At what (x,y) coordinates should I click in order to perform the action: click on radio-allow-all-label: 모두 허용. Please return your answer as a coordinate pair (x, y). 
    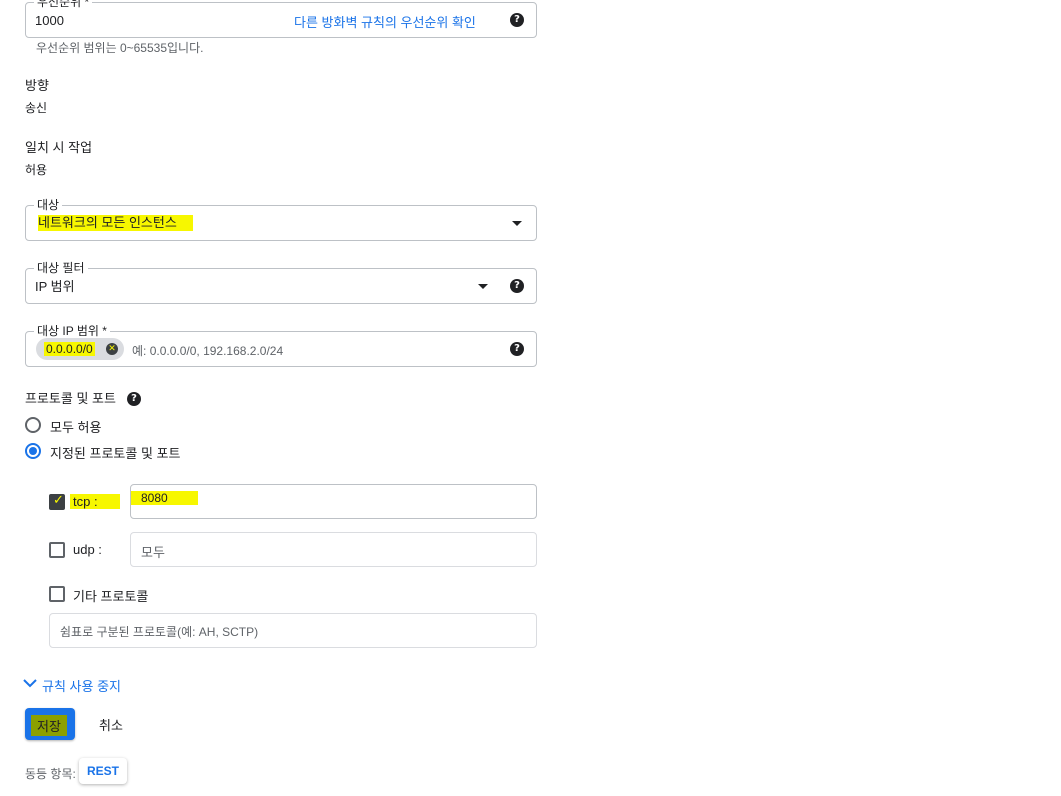
    Looking at the image, I should click on (76, 427).